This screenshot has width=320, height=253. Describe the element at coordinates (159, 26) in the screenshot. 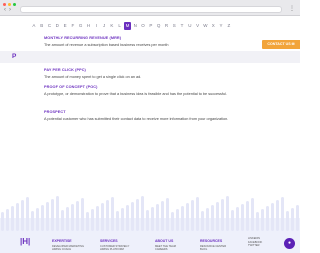

I see `alphabet-letter-q: Q` at that location.